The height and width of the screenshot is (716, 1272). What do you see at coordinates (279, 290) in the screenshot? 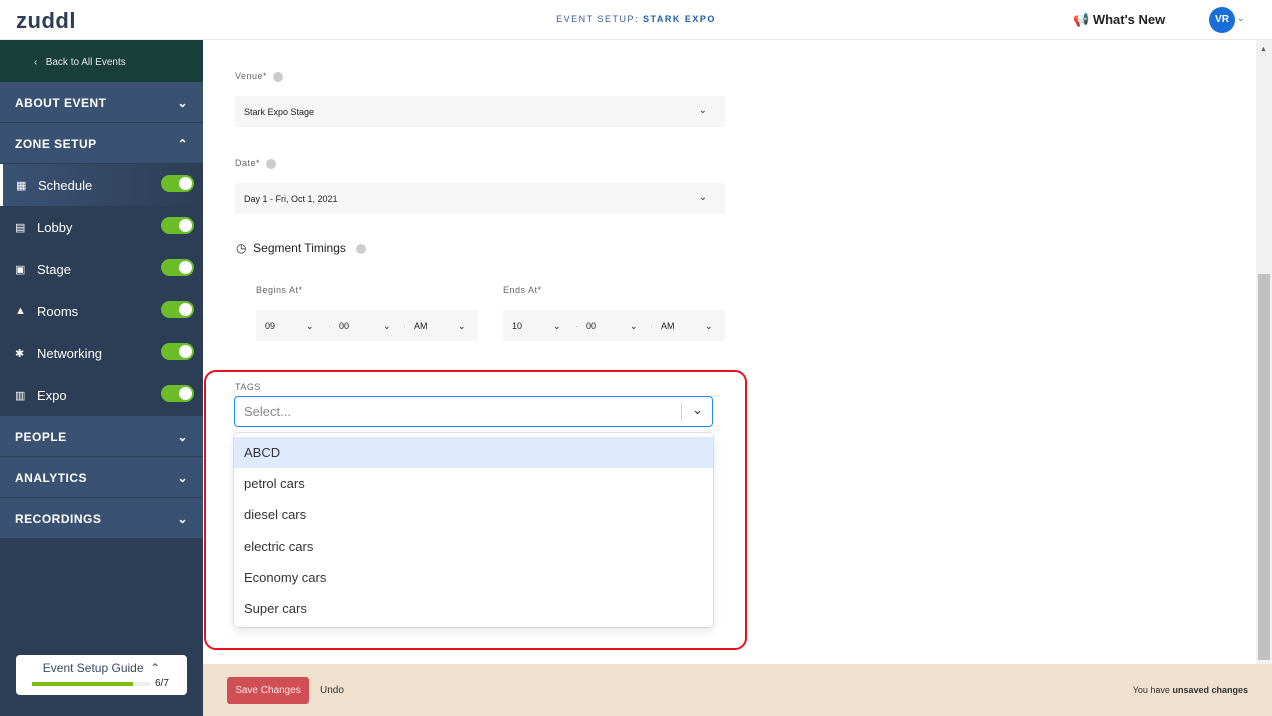
I see `begins-label: Begins At*` at bounding box center [279, 290].